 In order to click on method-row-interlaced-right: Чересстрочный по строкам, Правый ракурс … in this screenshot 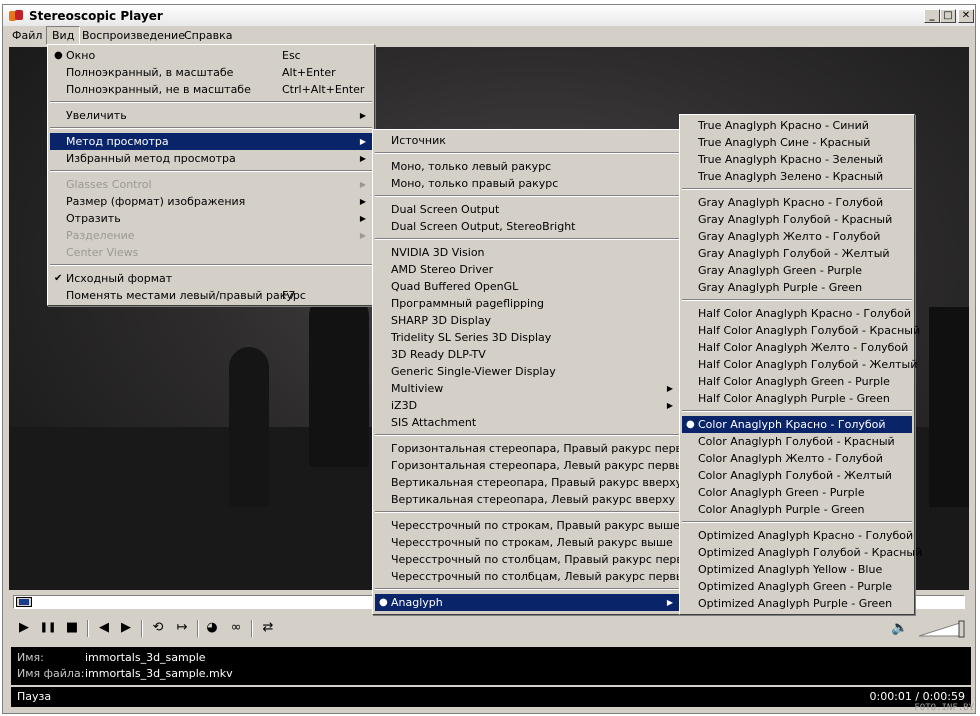, I will do `click(527, 525)`.